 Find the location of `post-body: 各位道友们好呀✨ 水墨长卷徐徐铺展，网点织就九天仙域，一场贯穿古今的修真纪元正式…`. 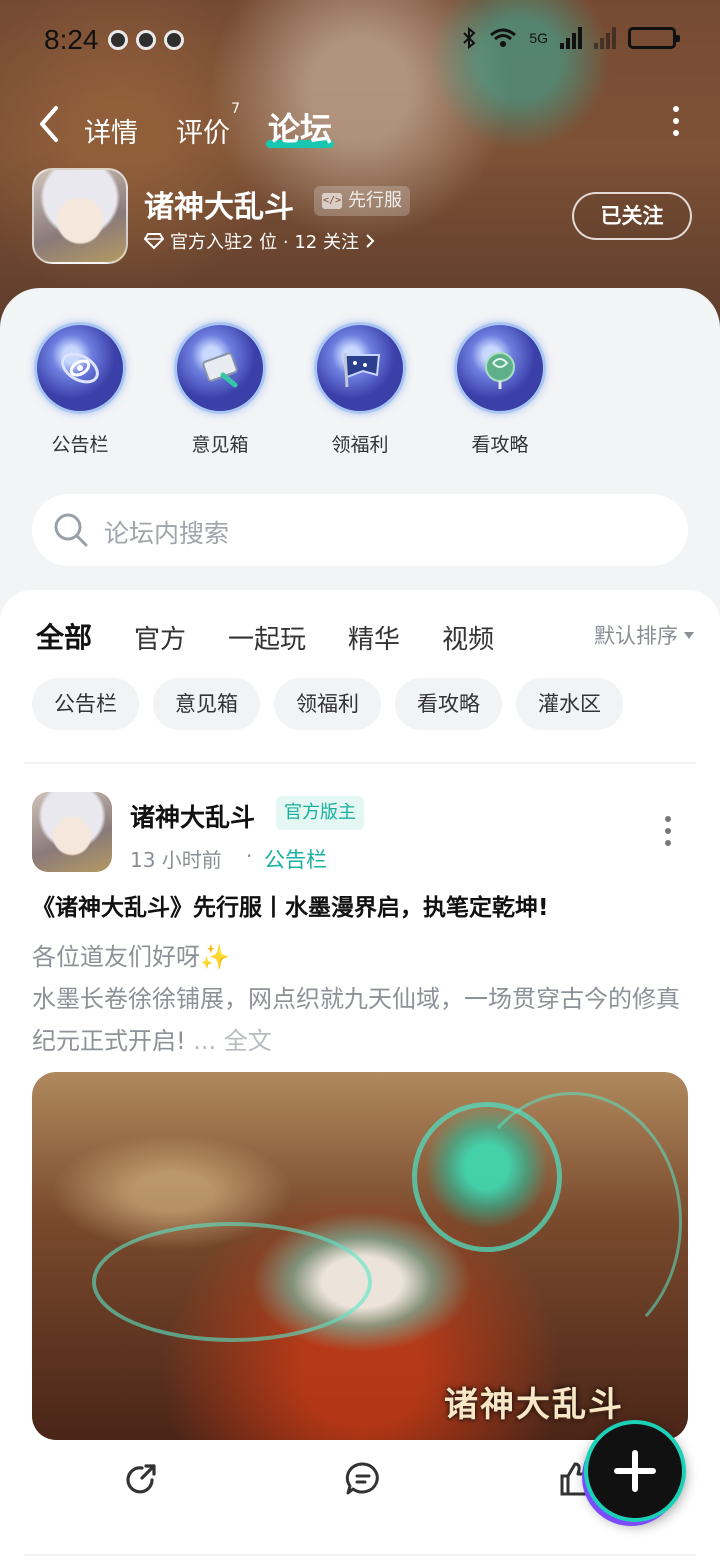

post-body: 各位道友们好呀✨ 水墨长卷徐徐铺展，网点织就九天仙域，一场贯穿古今的修真纪元正式… is located at coordinates (362, 999).